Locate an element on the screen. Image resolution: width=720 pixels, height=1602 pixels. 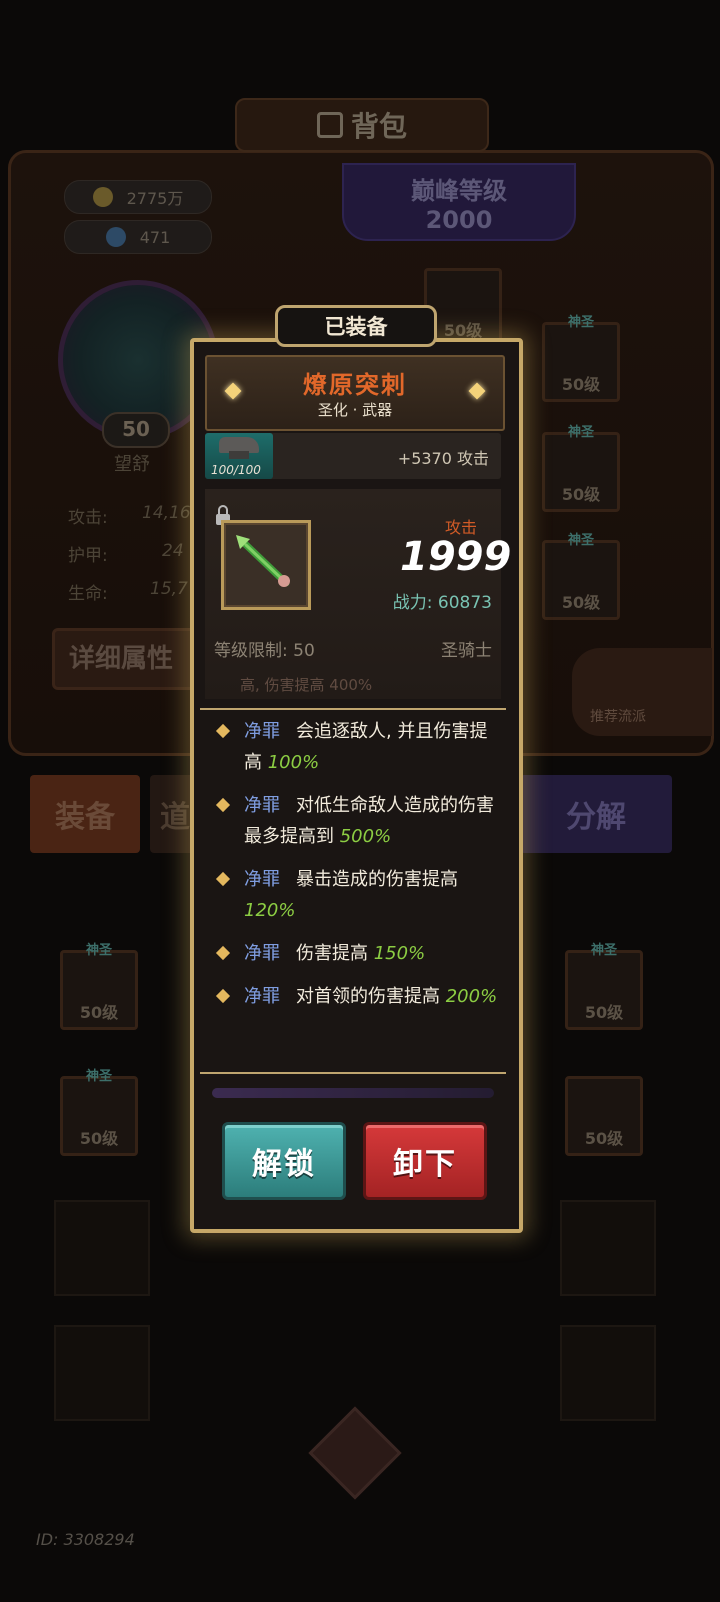
forge-progress: 100/100 is located at coordinates (236, 470).